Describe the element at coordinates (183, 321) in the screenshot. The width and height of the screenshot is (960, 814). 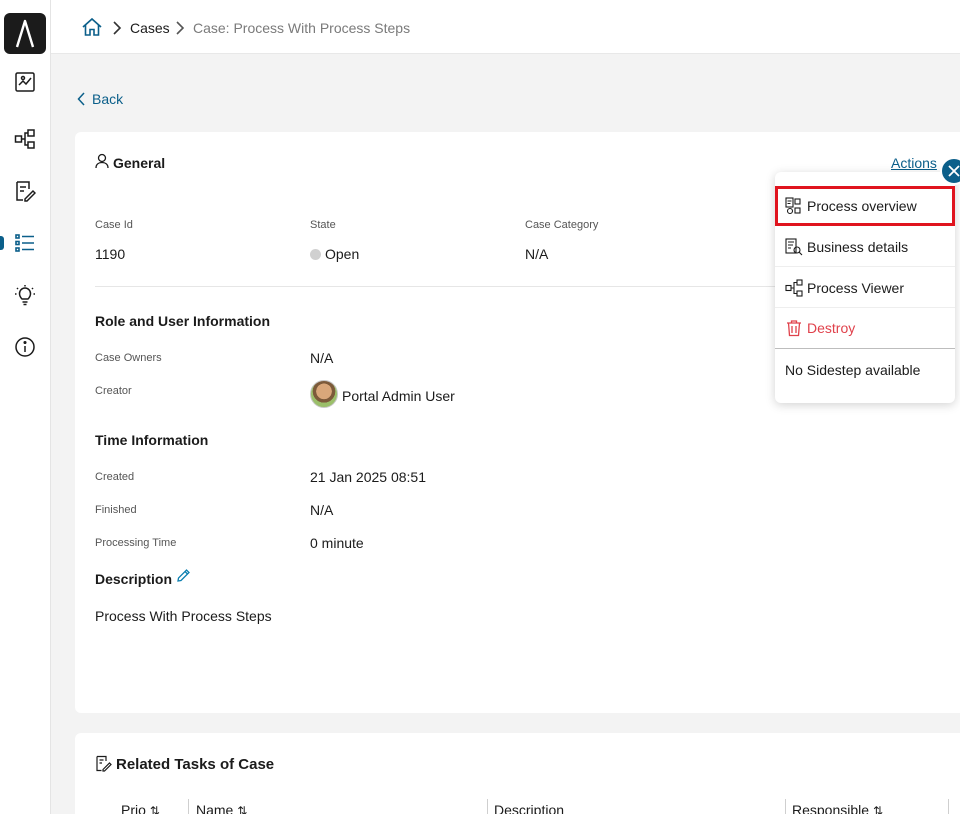
I see `role-section-title: Role and User Information` at that location.